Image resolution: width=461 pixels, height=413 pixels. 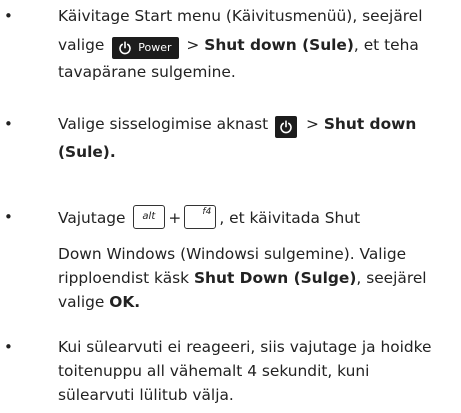 What do you see at coordinates (125, 302) in the screenshot?
I see `bold-text: OK.` at bounding box center [125, 302].